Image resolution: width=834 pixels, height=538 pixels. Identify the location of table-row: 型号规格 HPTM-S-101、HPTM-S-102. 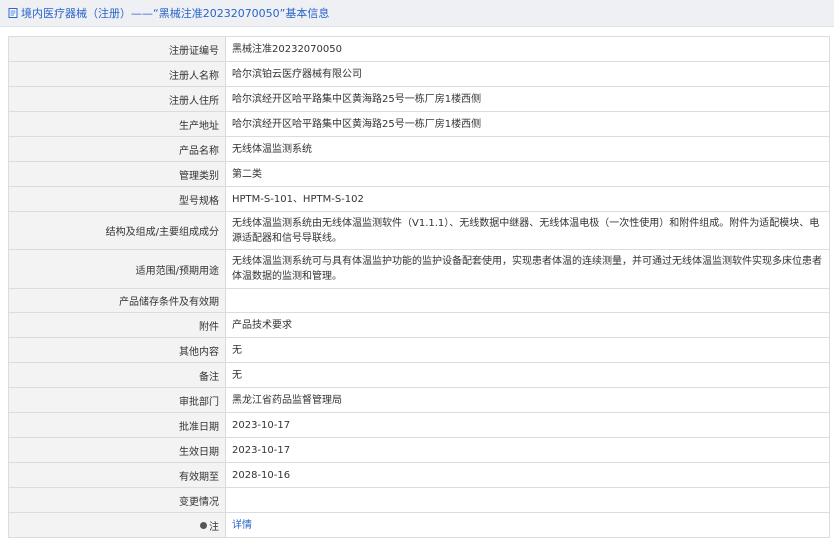
(419, 199).